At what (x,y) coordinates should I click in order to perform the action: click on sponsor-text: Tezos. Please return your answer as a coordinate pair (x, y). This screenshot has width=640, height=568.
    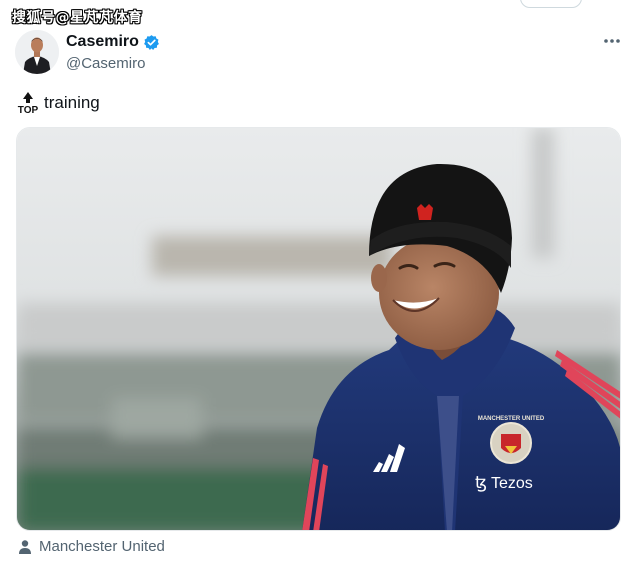
    Looking at the image, I should click on (512, 483).